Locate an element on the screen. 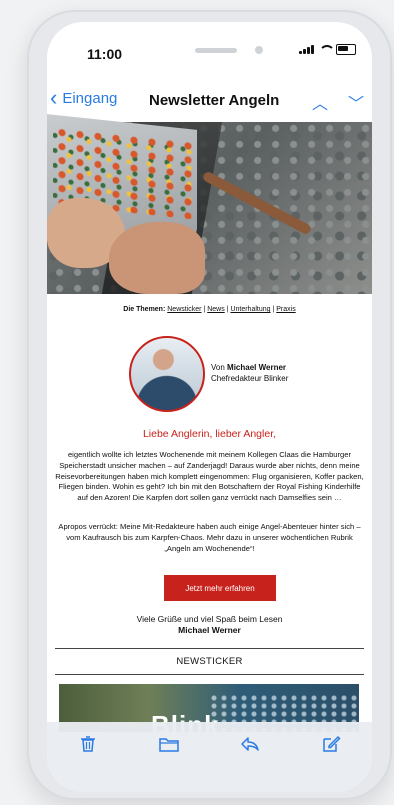 The height and width of the screenshot is (805, 394). message-navigation: ︿ ﹀ is located at coordinates (338, 102).